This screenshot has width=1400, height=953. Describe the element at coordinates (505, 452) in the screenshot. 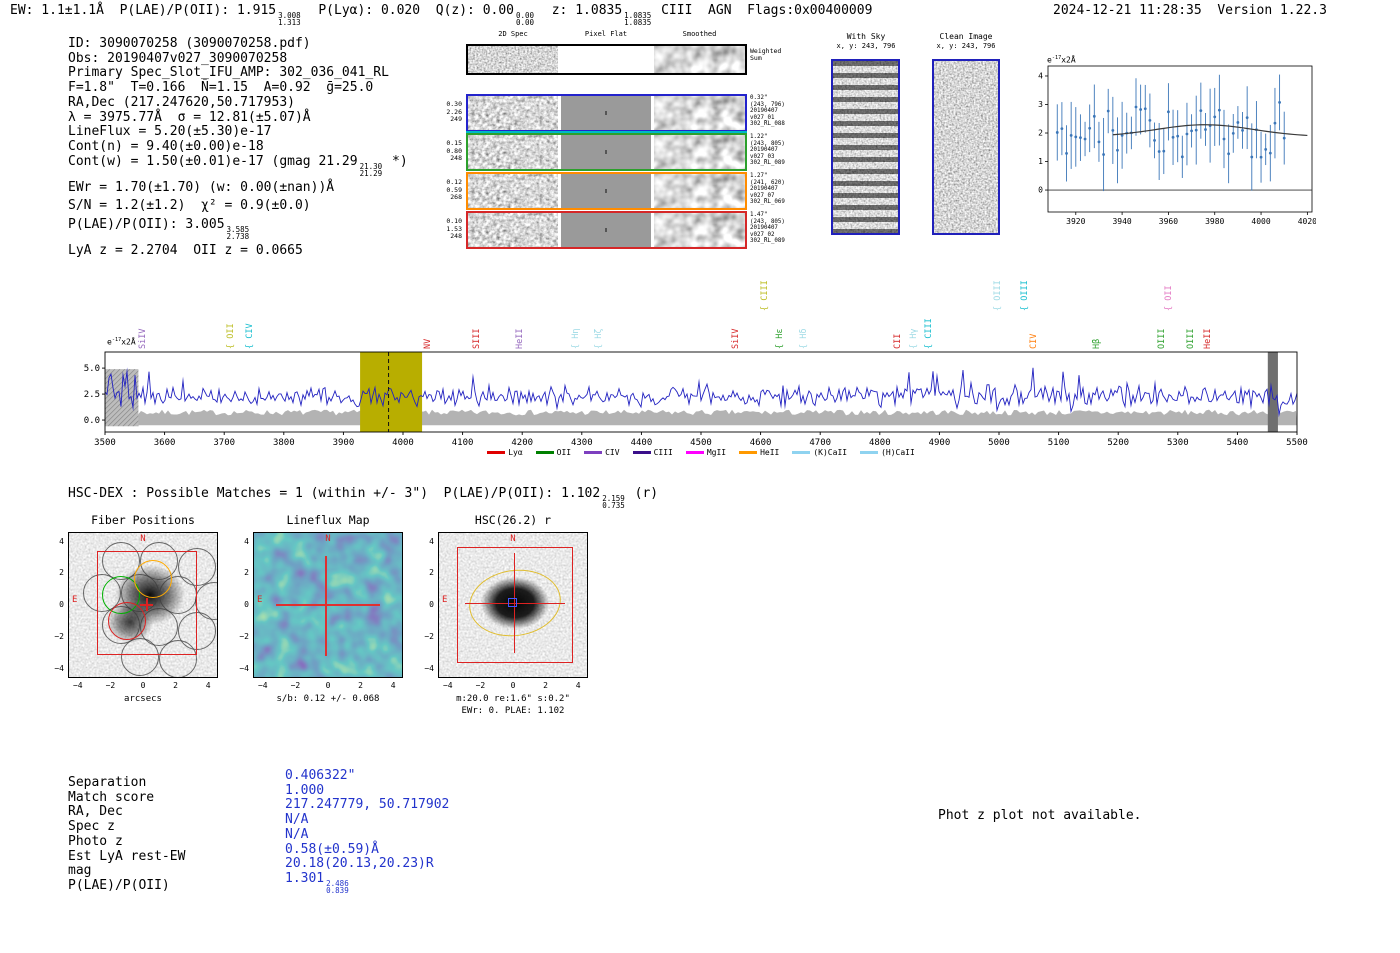

I see `legend-item: Lyα` at that location.